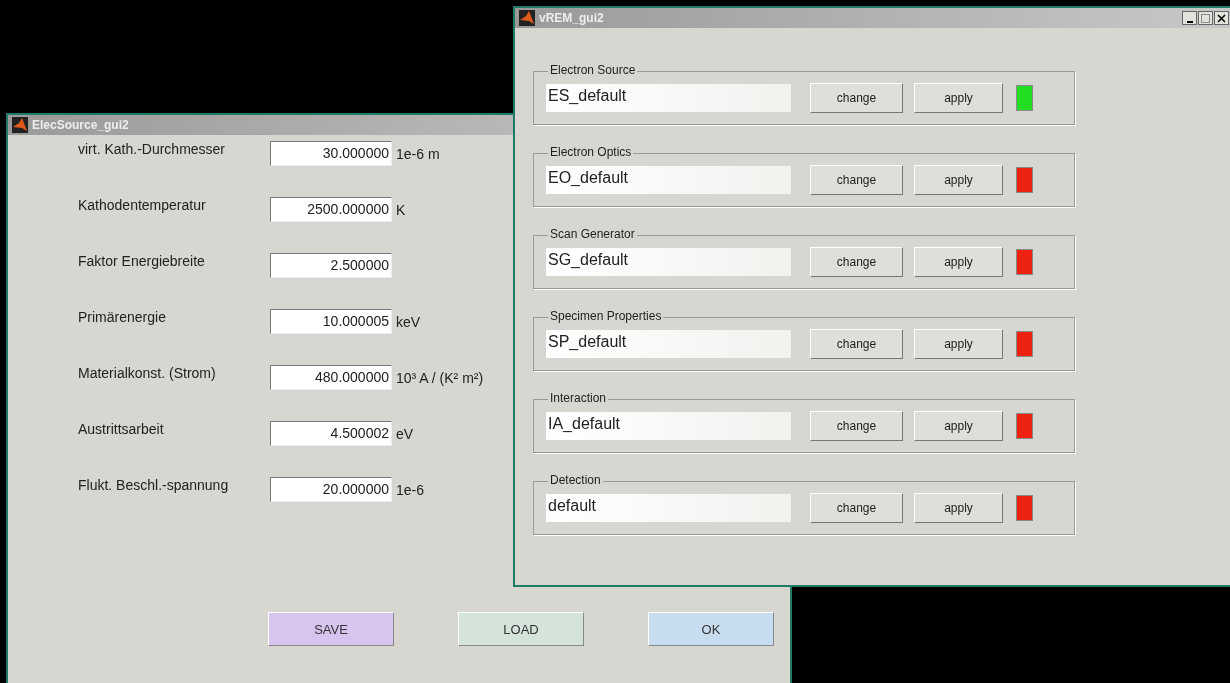 The width and height of the screenshot is (1230, 683). What do you see at coordinates (1189, 21) in the screenshot?
I see `minimize-icon` at bounding box center [1189, 21].